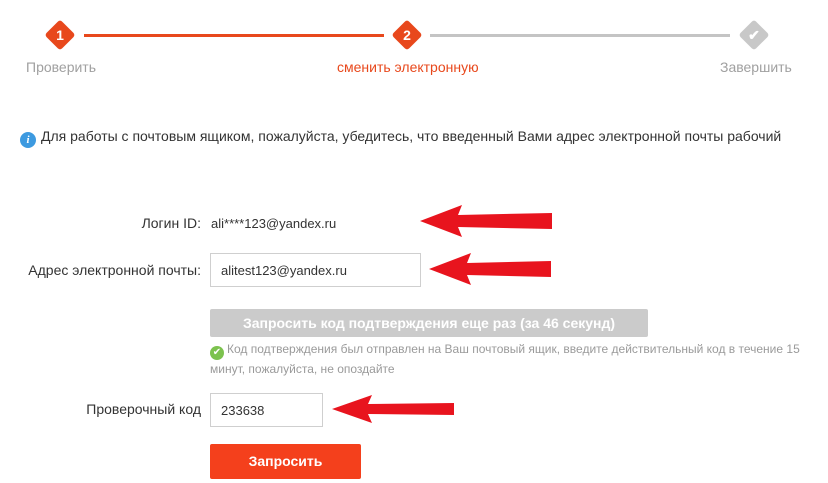 Image resolution: width=828 pixels, height=483 pixels. Describe the element at coordinates (580, 35) in the screenshot. I see `progress-line-pending` at that location.